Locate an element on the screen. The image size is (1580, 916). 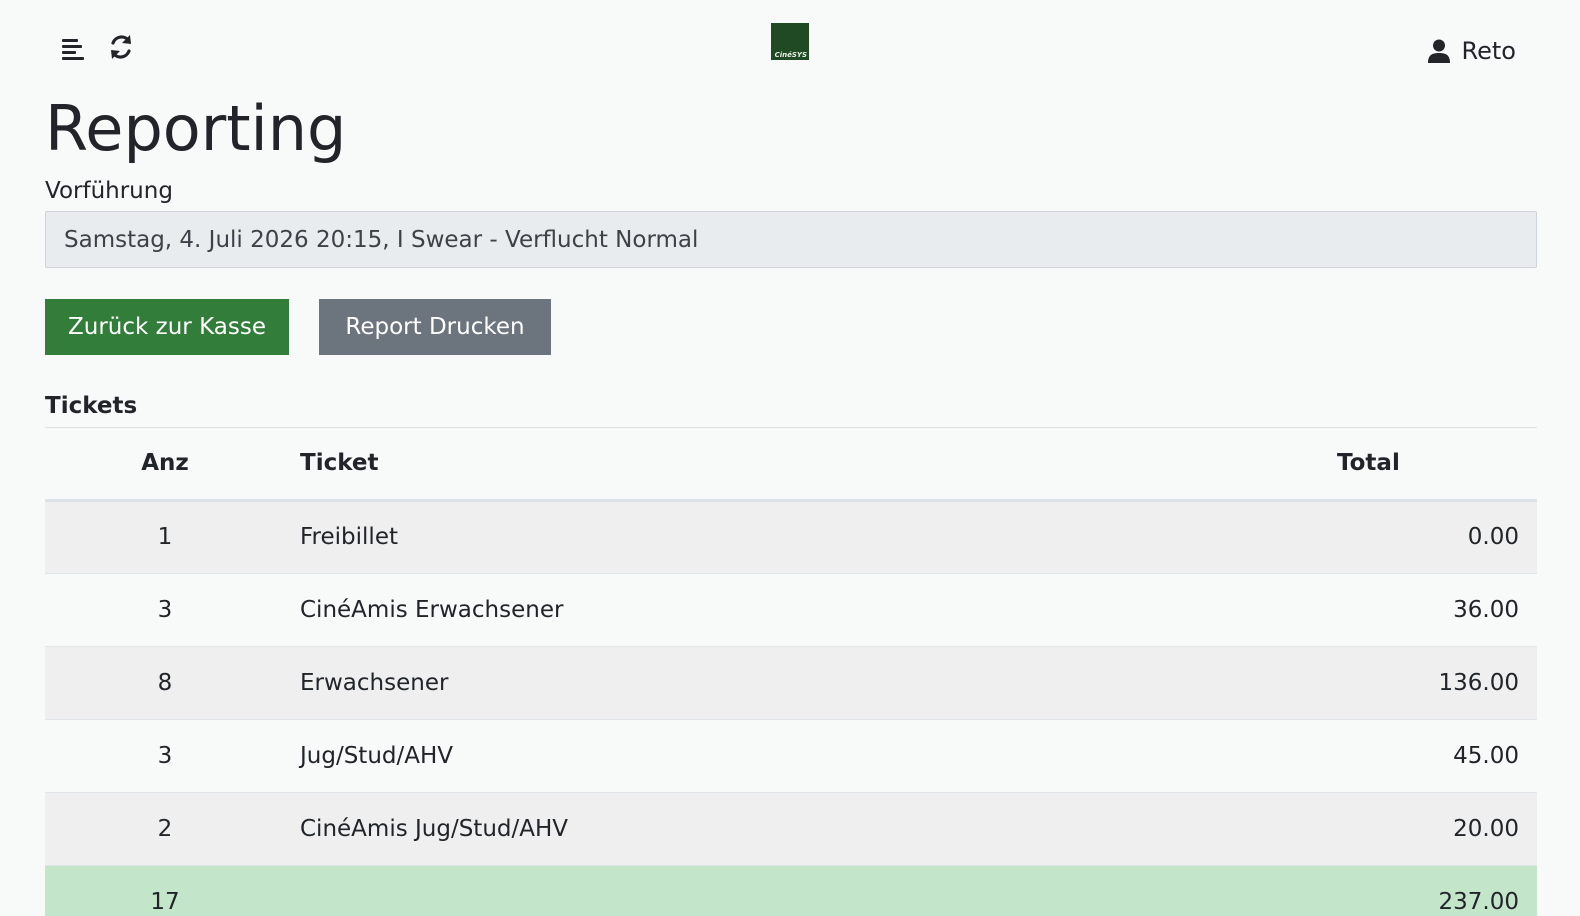
cell-total: 136.00 is located at coordinates (1437, 683).